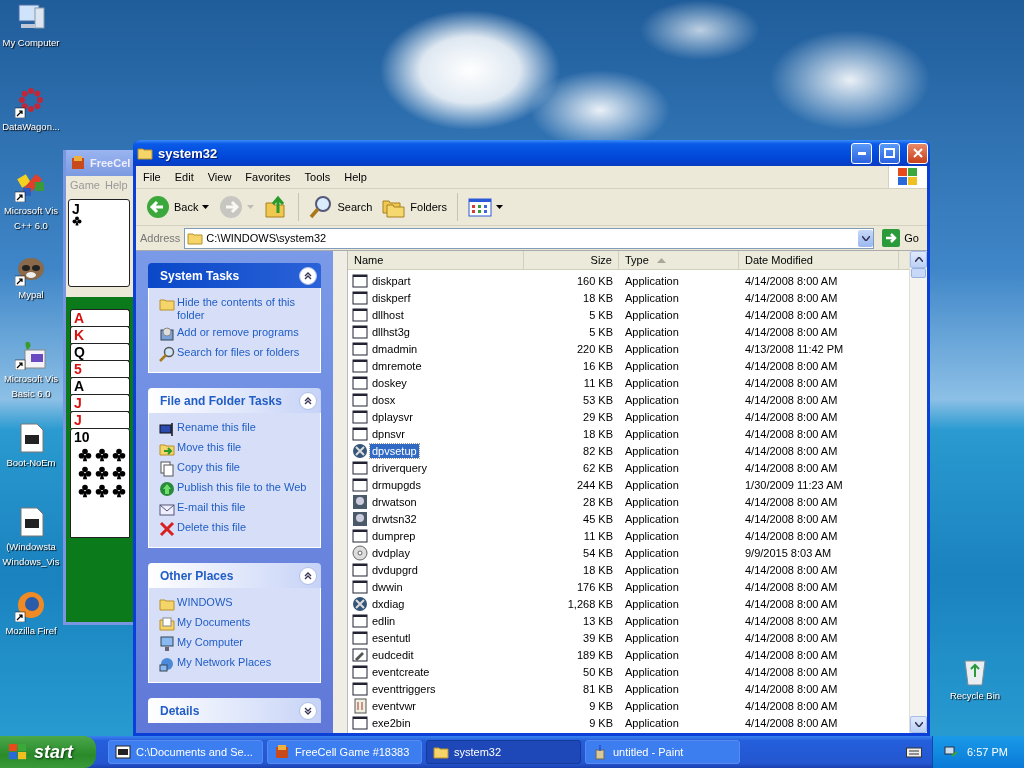 Image resolution: width=1024 pixels, height=768 pixels. I want to click on playing-card: Q, so click(100, 351).